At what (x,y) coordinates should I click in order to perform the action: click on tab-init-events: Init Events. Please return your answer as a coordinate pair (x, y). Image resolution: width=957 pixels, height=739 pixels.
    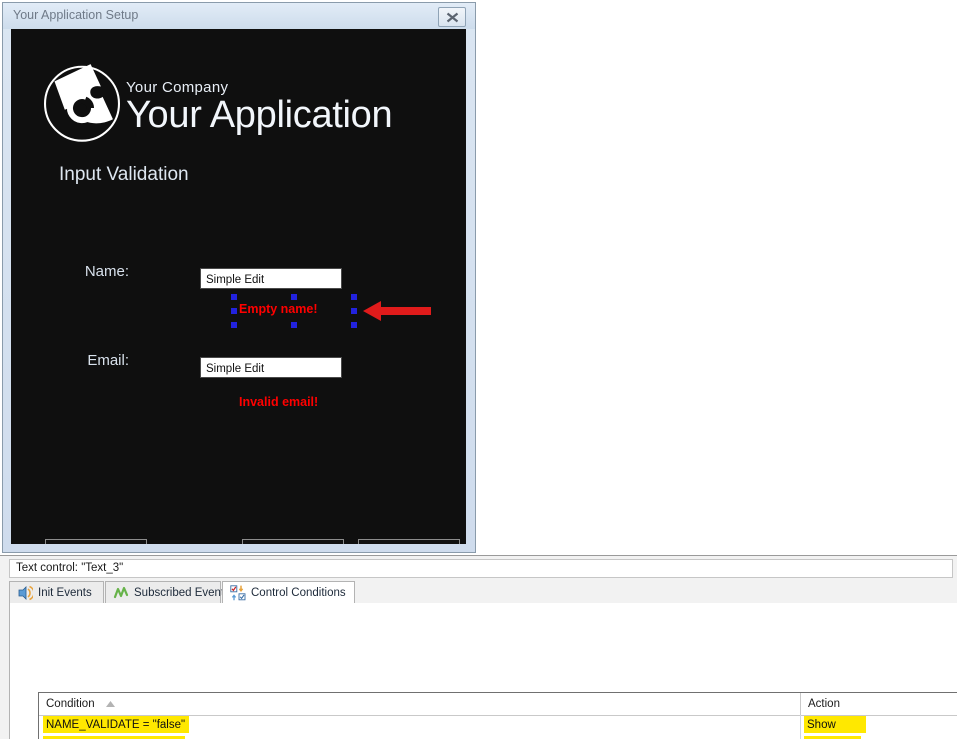
    Looking at the image, I should click on (56, 592).